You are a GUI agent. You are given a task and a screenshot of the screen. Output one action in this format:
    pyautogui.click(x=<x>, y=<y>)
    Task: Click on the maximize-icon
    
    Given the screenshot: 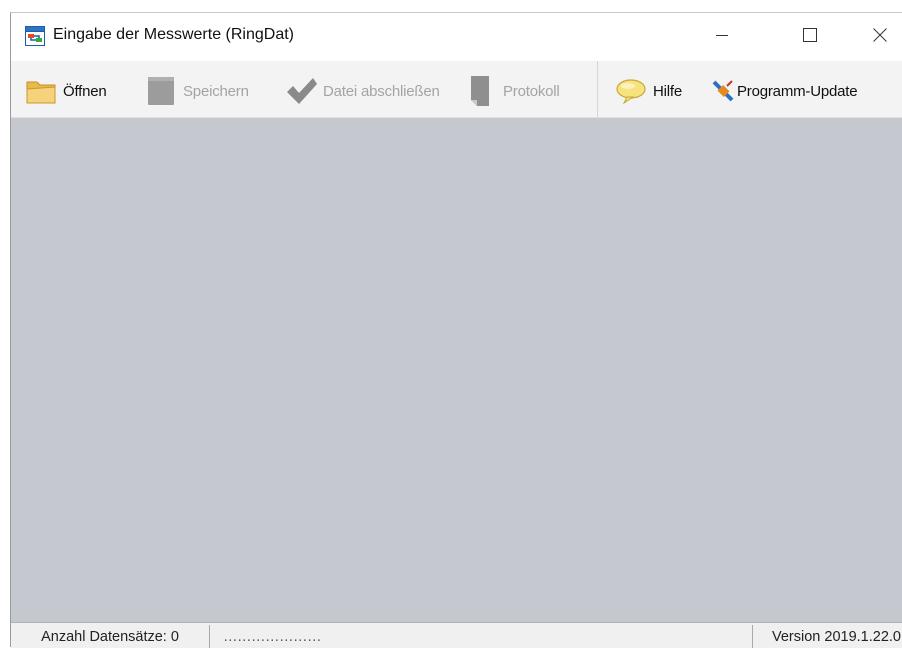 What is the action you would take?
    pyautogui.click(x=810, y=35)
    